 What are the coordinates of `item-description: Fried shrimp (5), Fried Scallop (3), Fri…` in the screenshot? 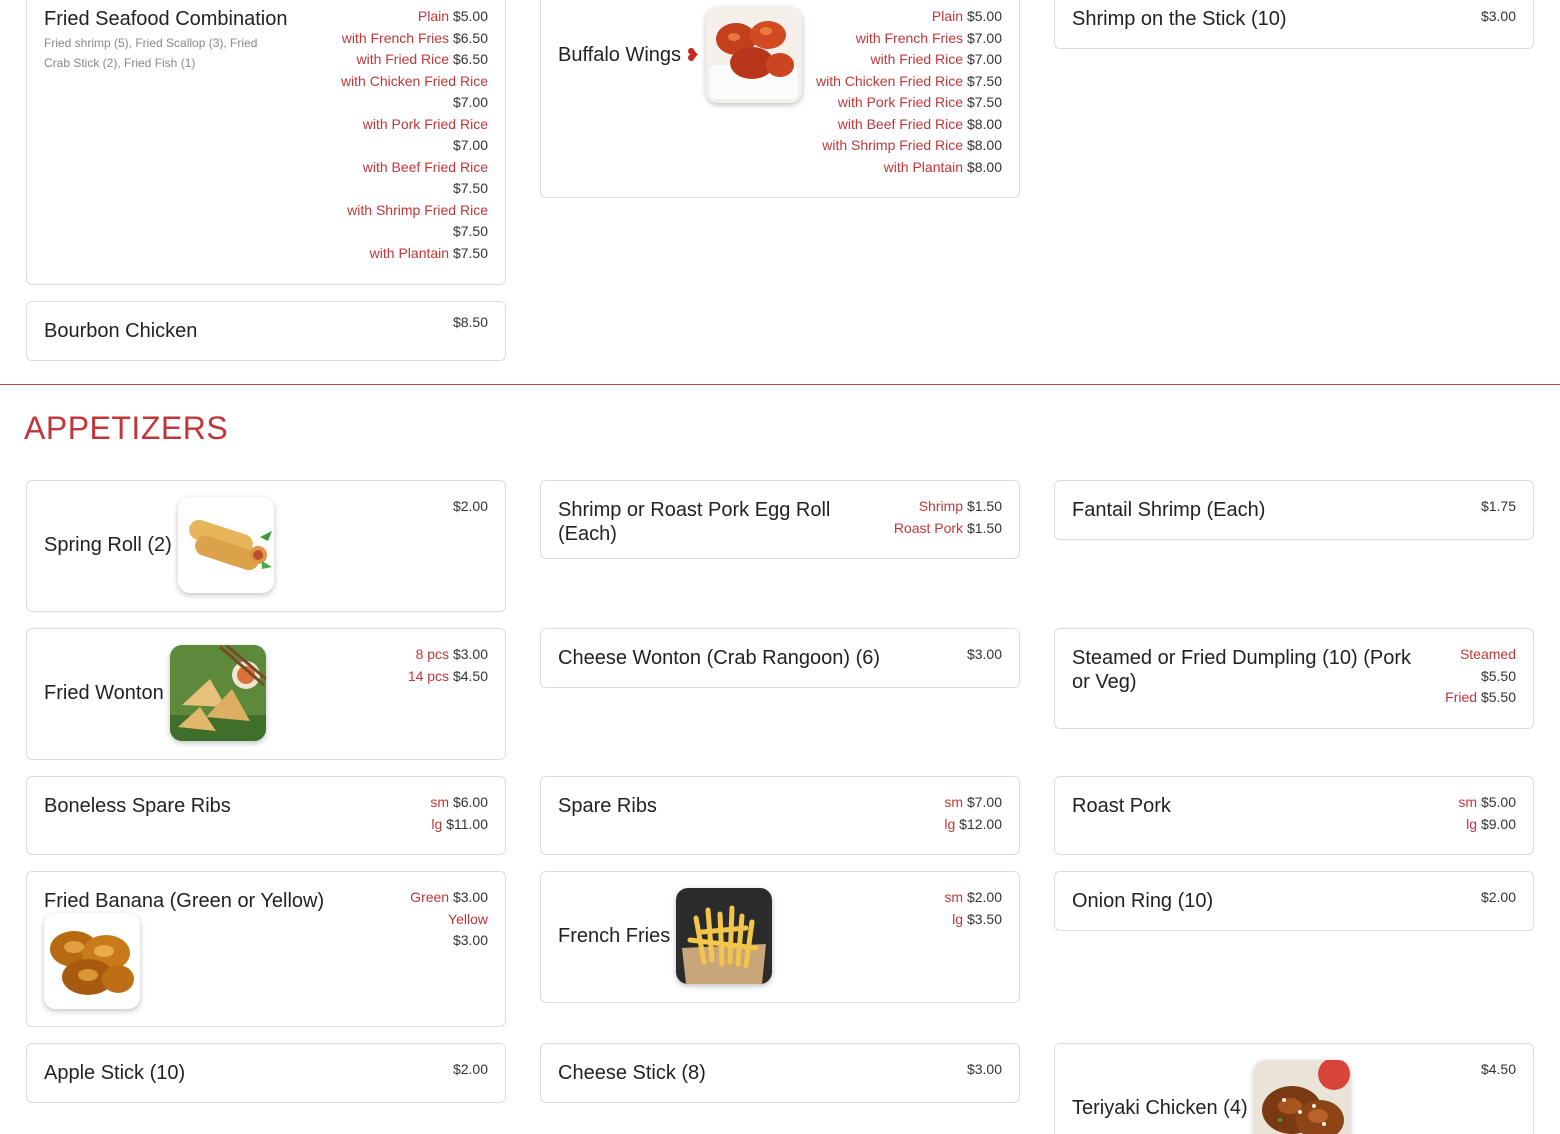 It's located at (151, 53).